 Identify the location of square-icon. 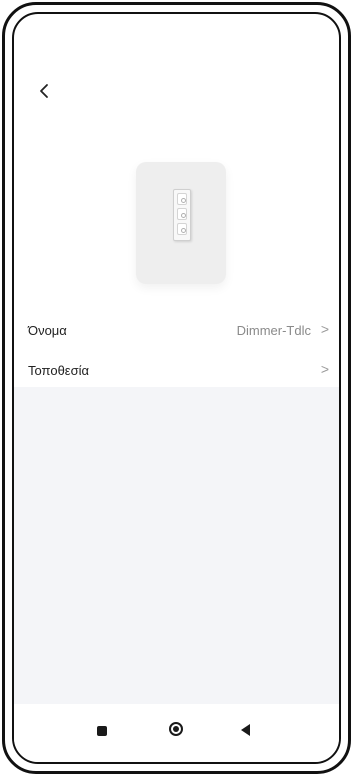
(102, 731).